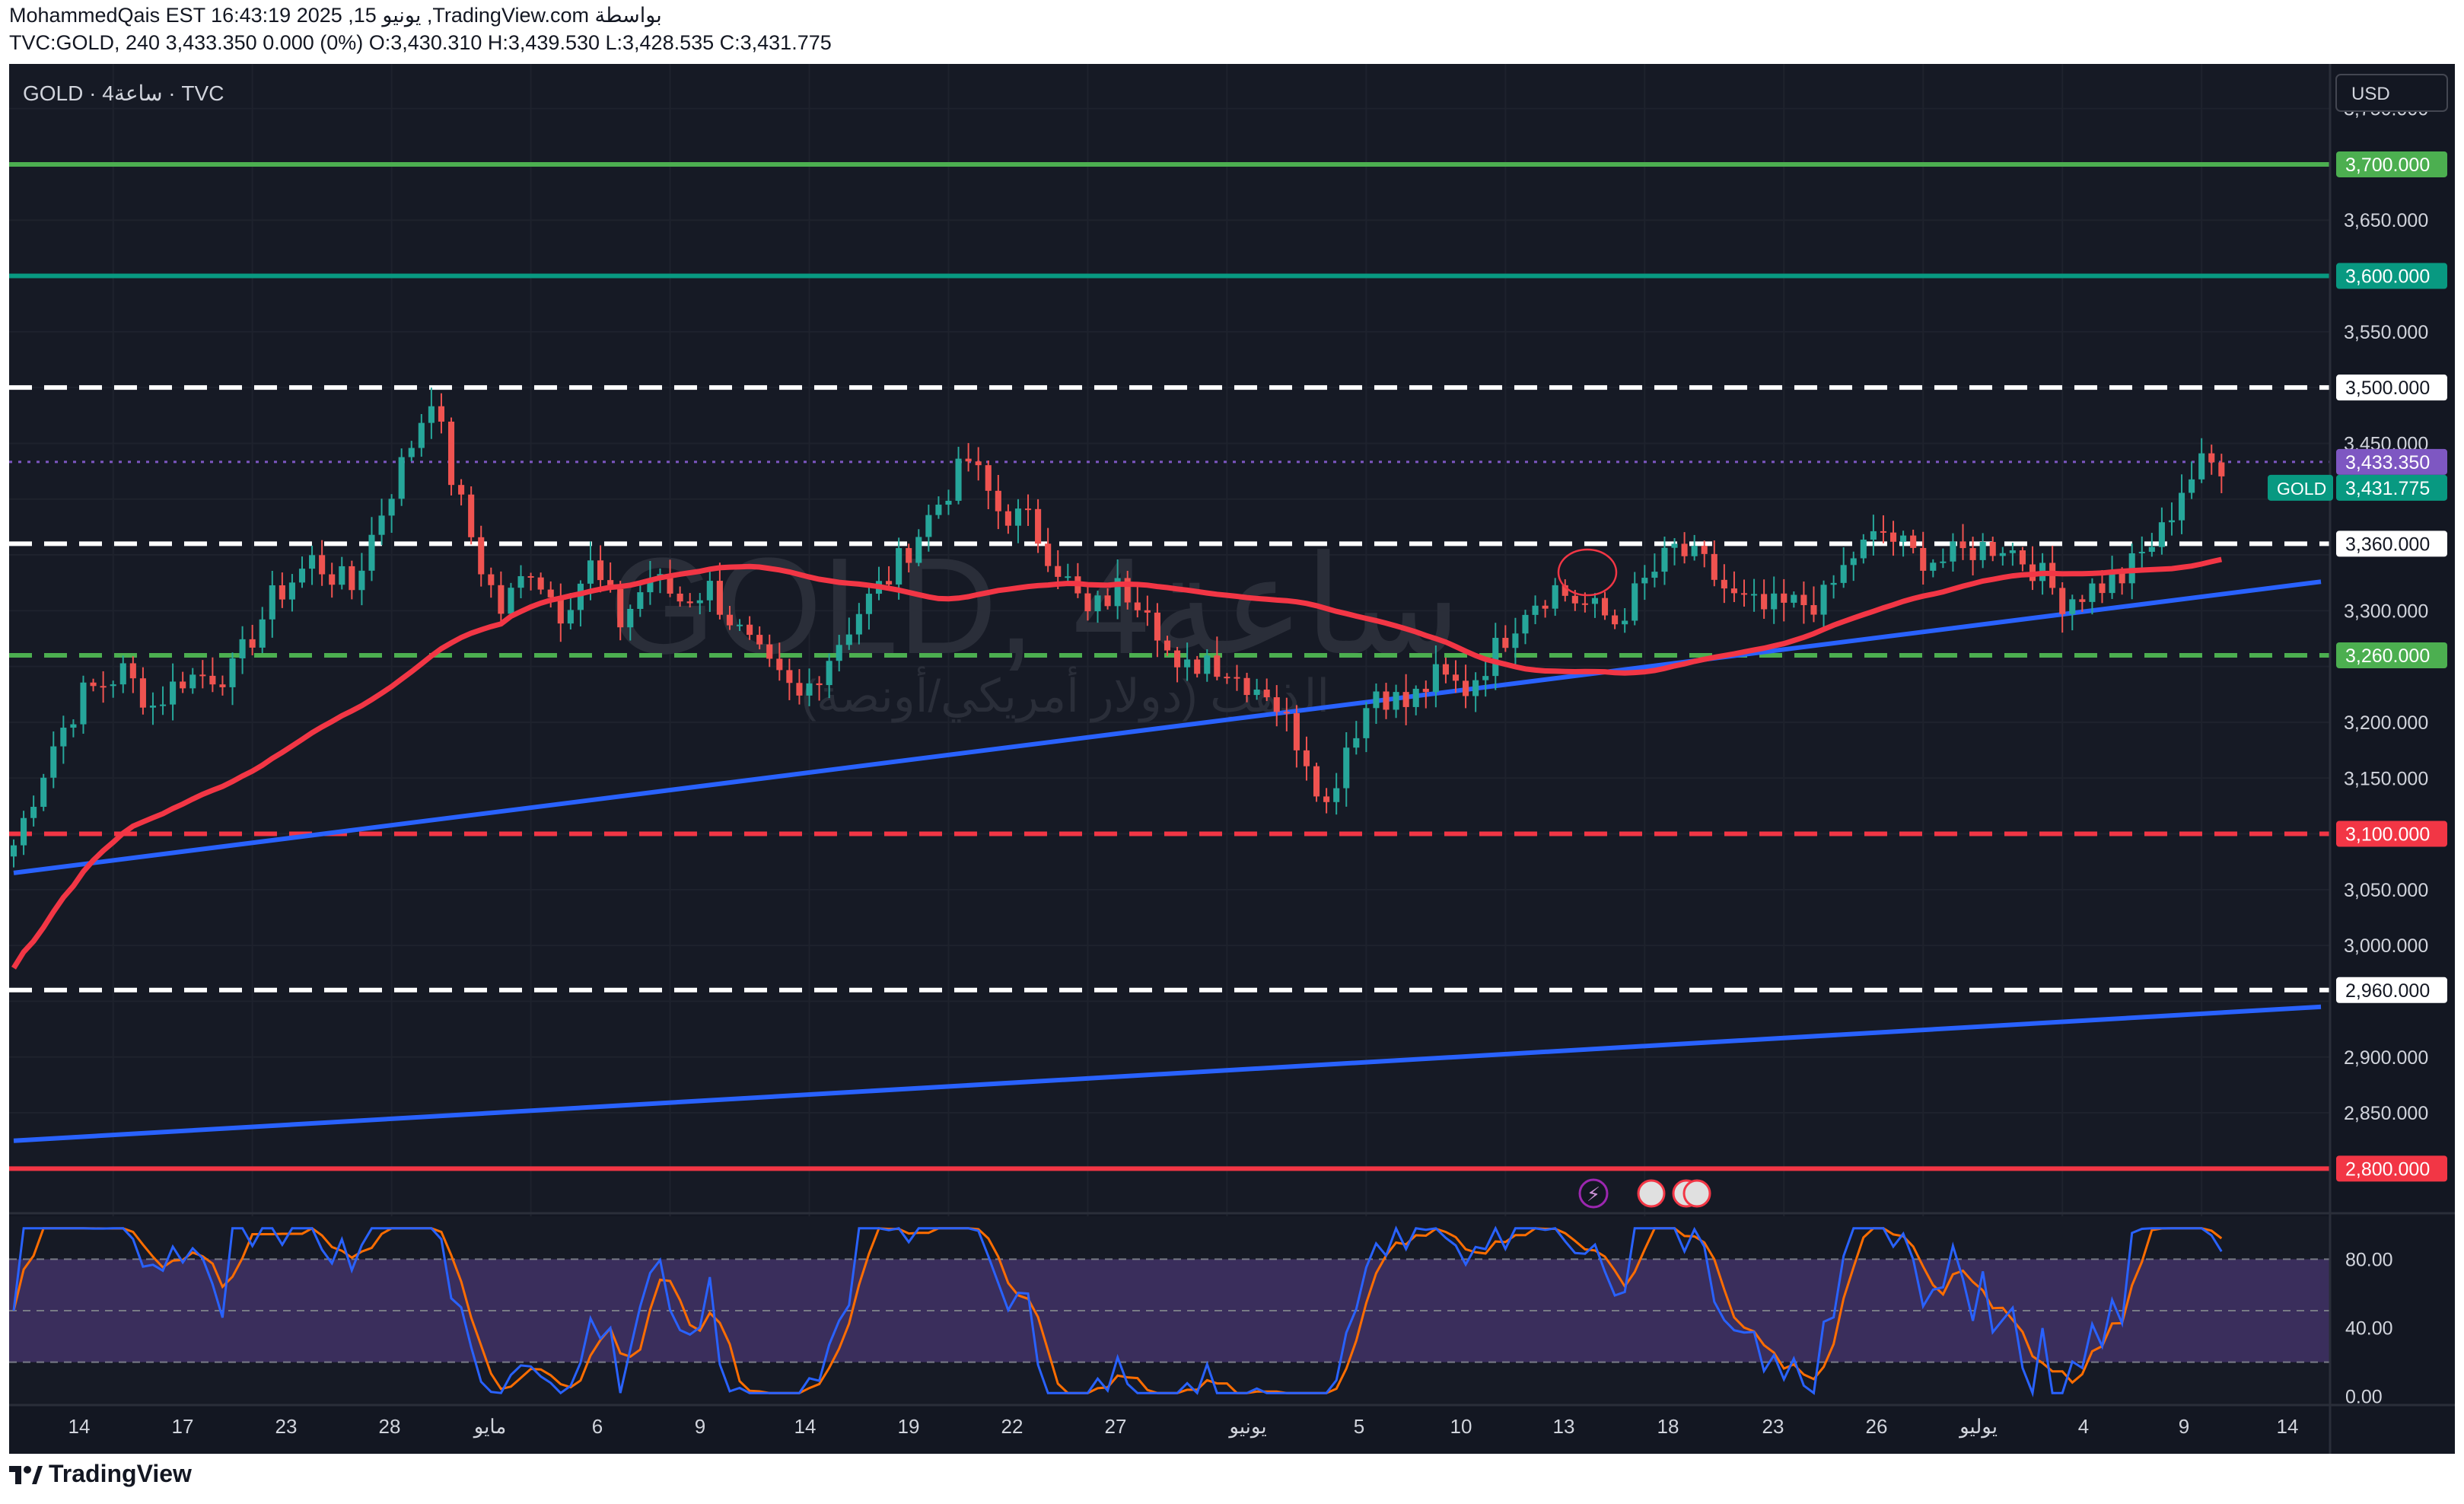 Image resolution: width=2464 pixels, height=1504 pixels. I want to click on level-price-tag: 3,100.000, so click(2387, 835).